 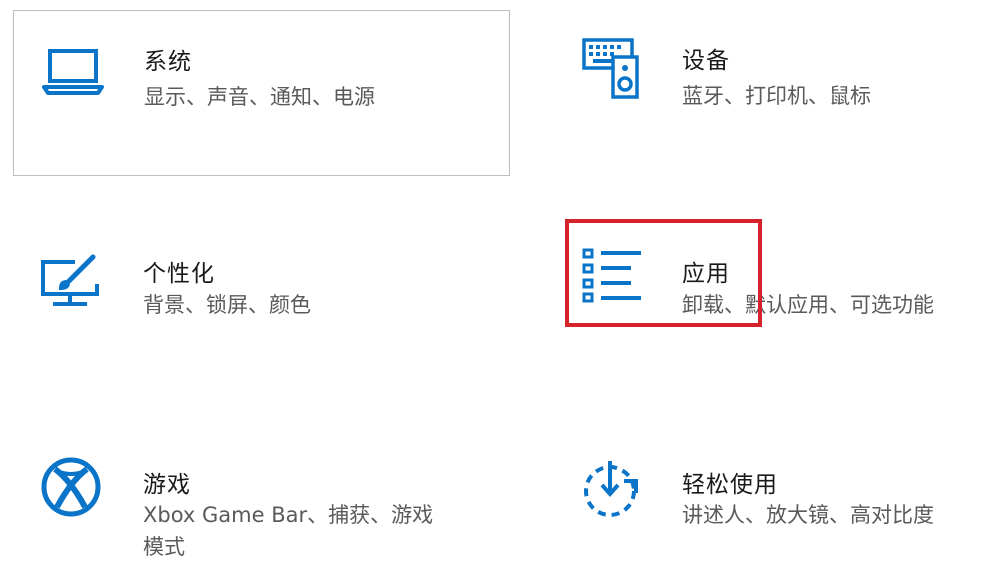 What do you see at coordinates (706, 274) in the screenshot?
I see `tile-title: 应用` at bounding box center [706, 274].